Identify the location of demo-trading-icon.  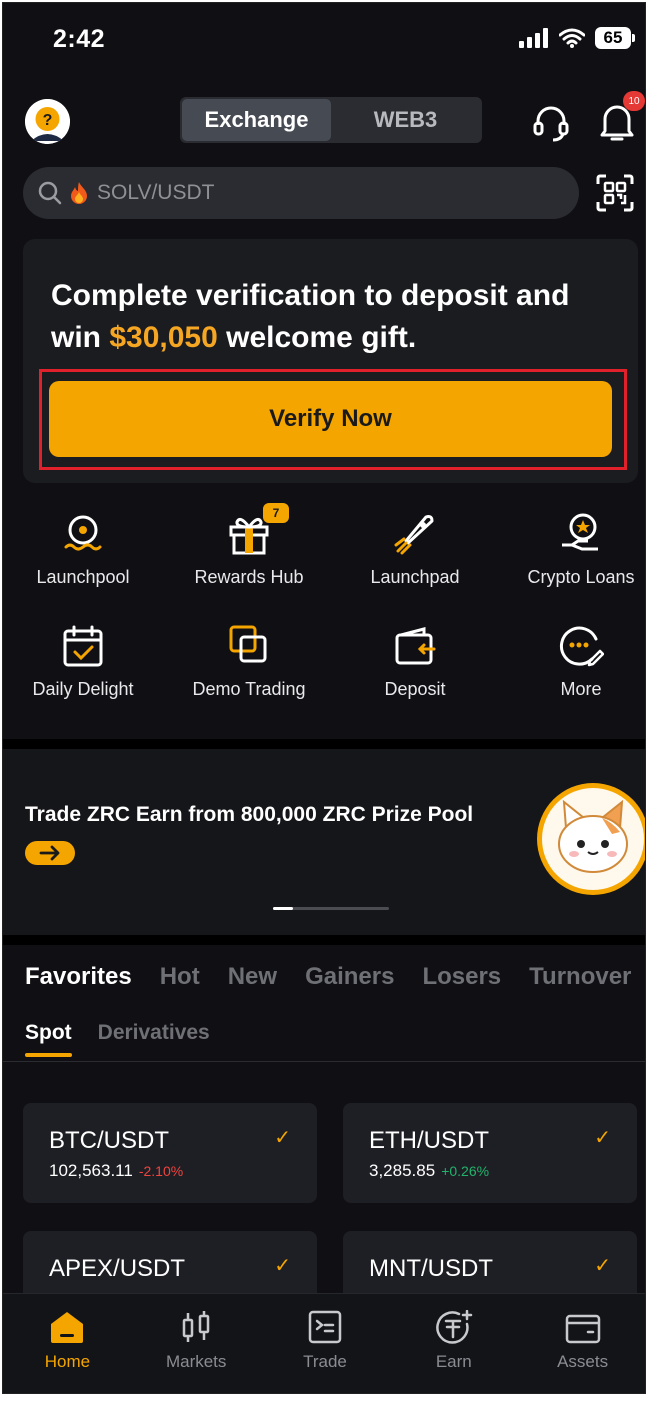
(248, 644).